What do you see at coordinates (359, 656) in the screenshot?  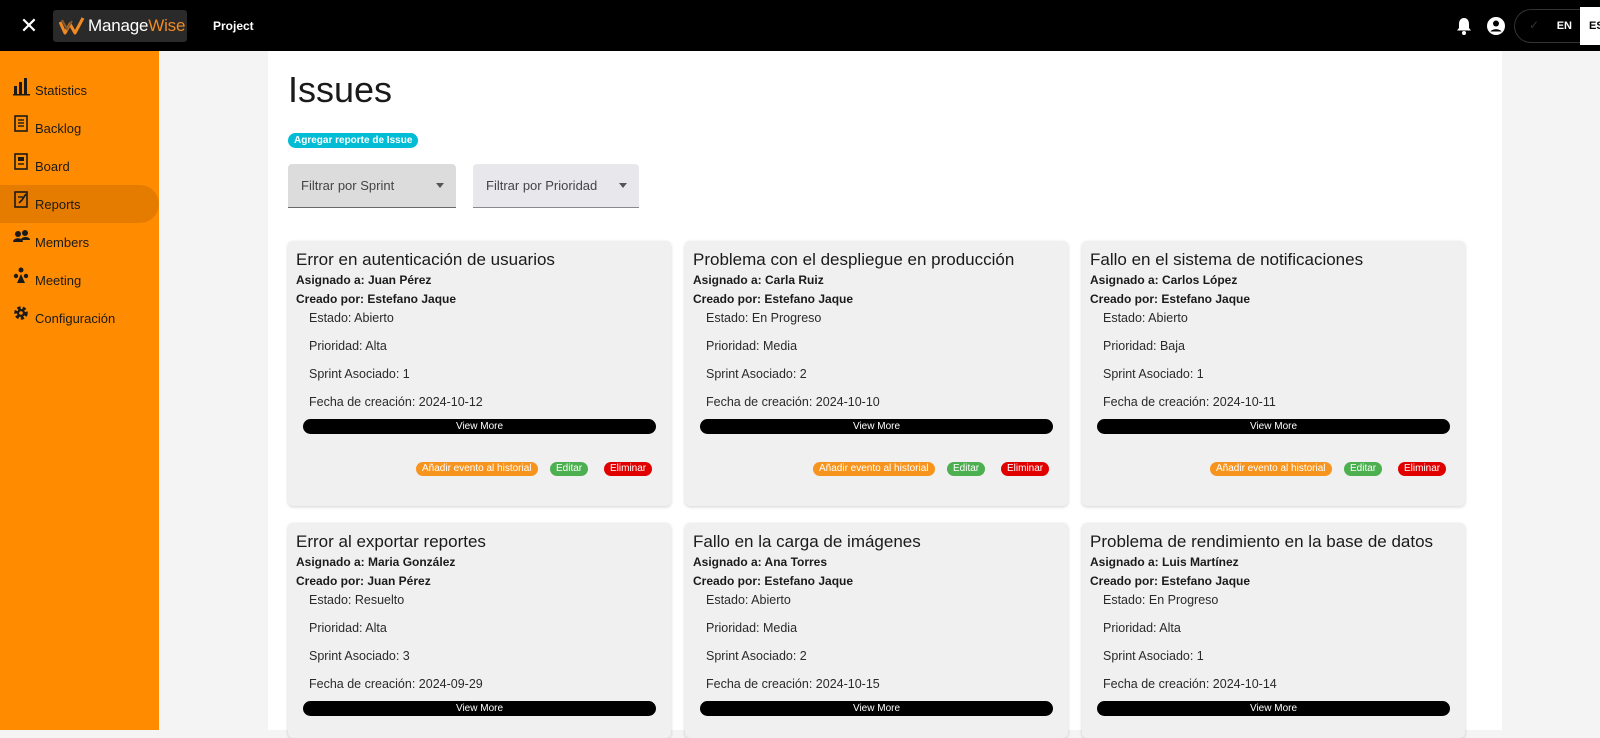 I see `issue-sprint: Sprint Asociado: 3` at bounding box center [359, 656].